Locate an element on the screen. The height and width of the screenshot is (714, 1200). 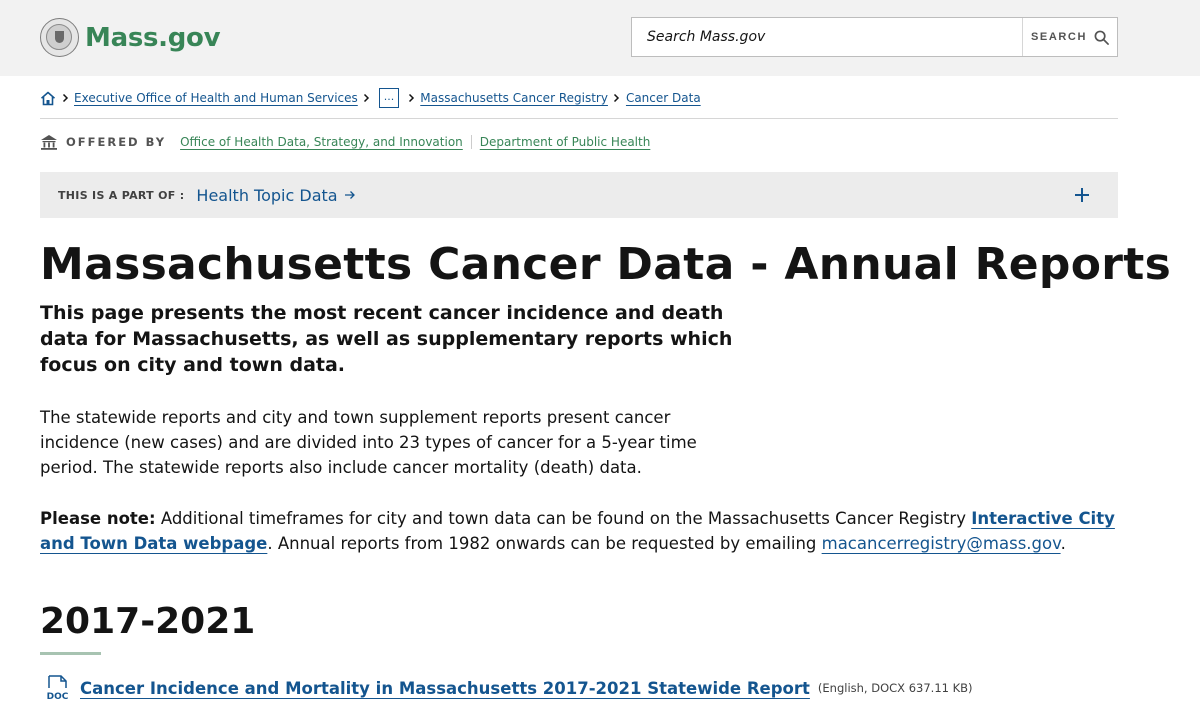
doc-file-icon: DOC is located at coordinates (58, 688).